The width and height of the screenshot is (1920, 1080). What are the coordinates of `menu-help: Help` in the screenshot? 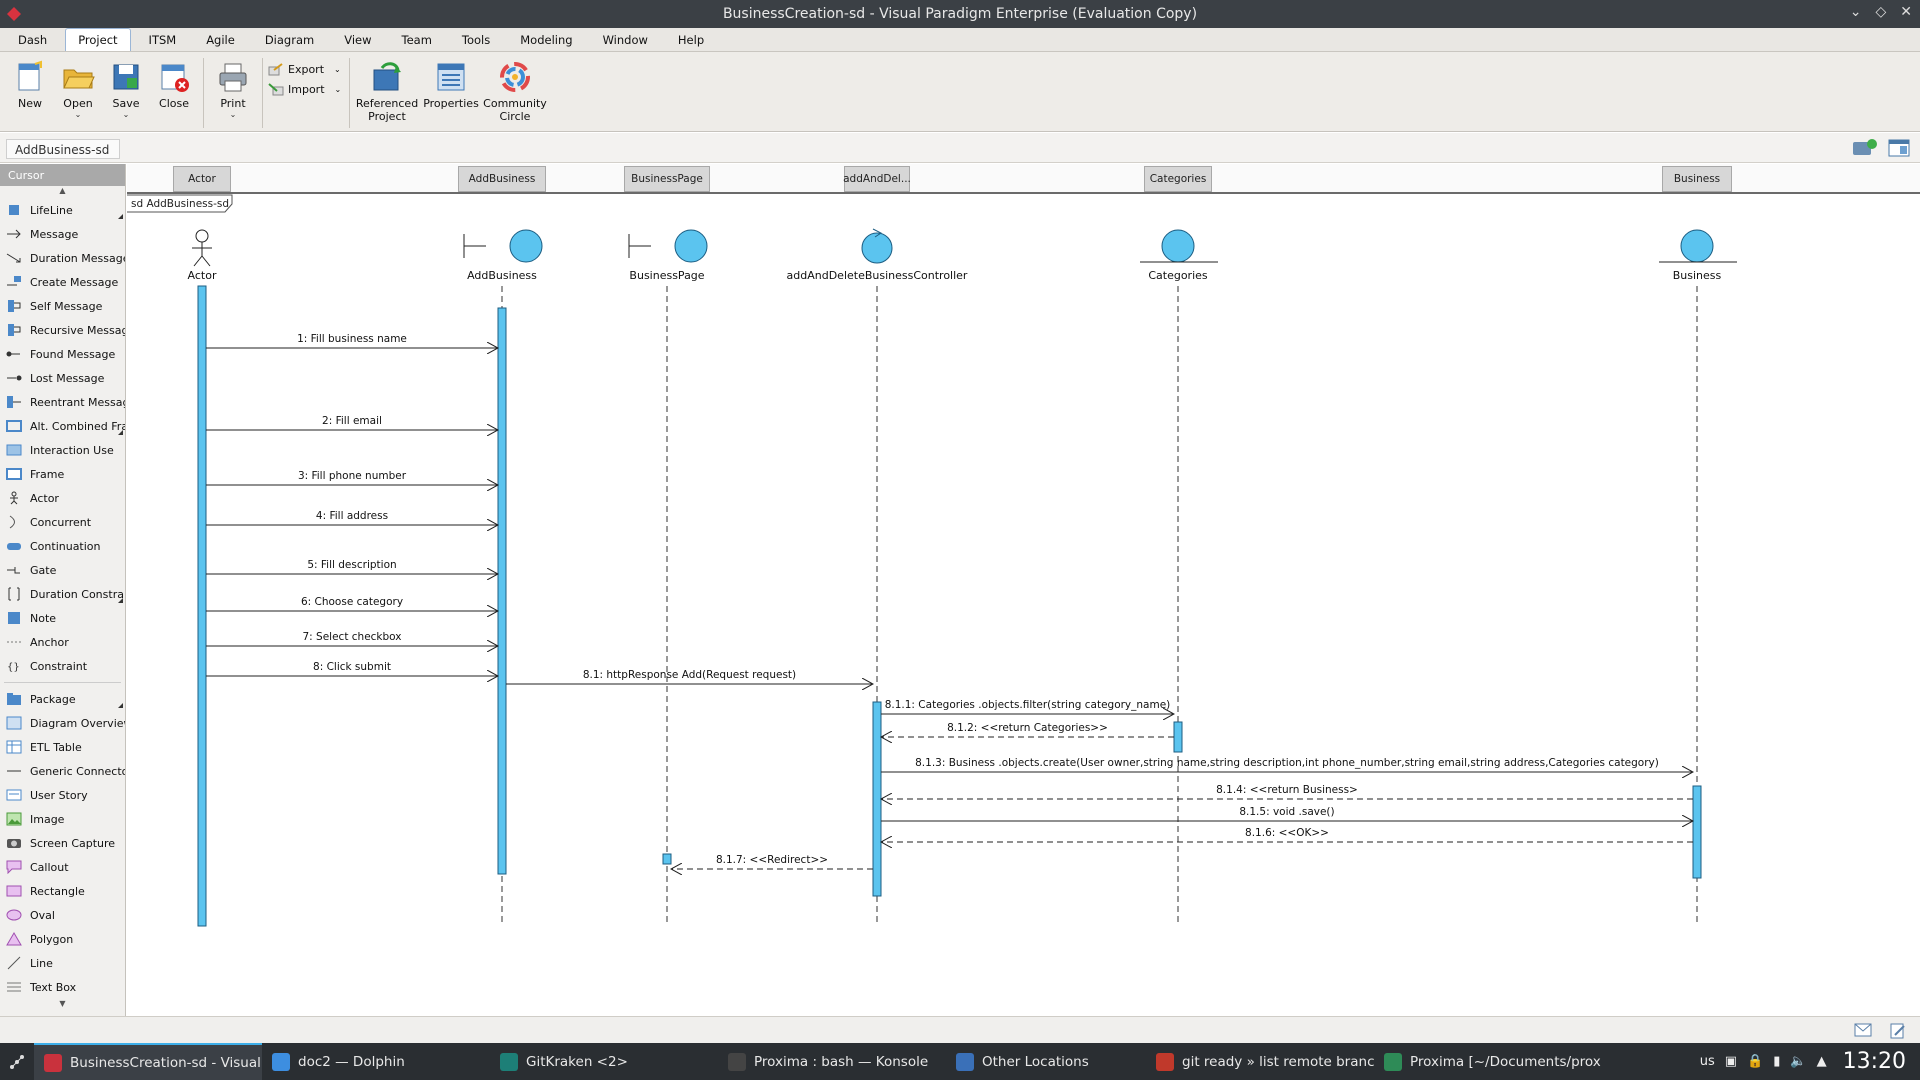 It's located at (691, 40).